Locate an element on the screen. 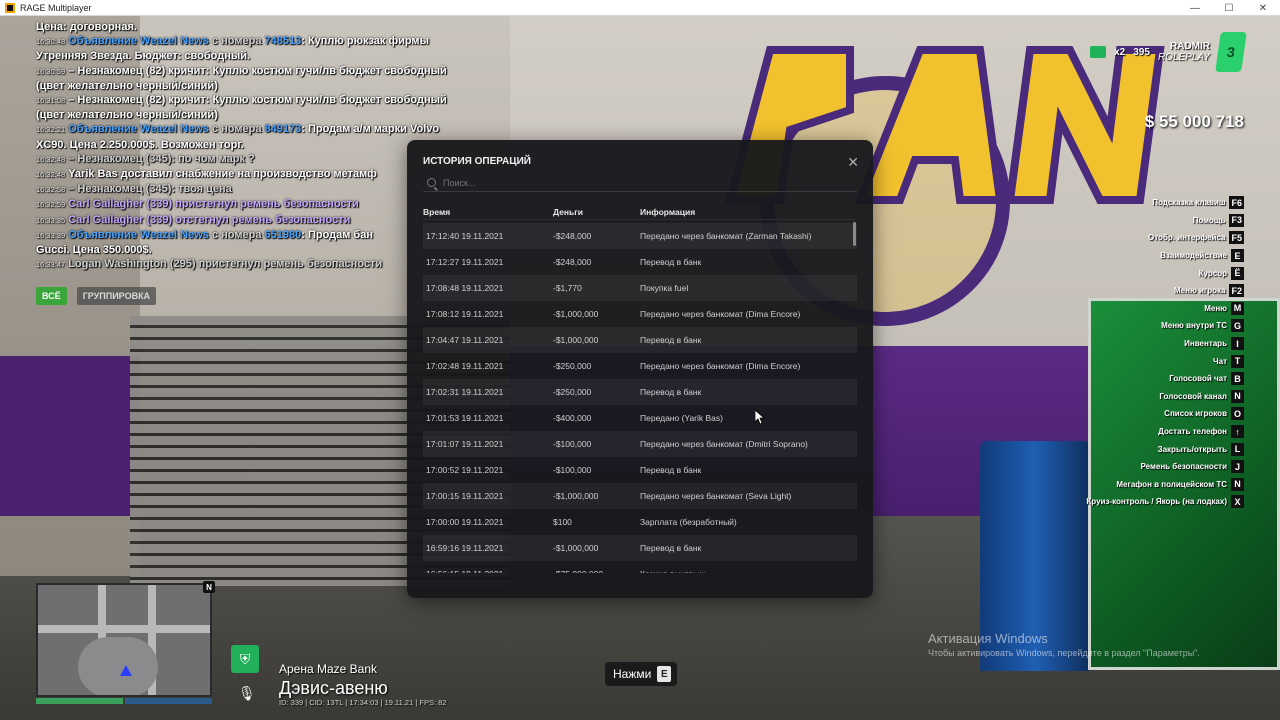  cell-info: Передано через банкомат (Dmitri Soprano) is located at coordinates (724, 444).